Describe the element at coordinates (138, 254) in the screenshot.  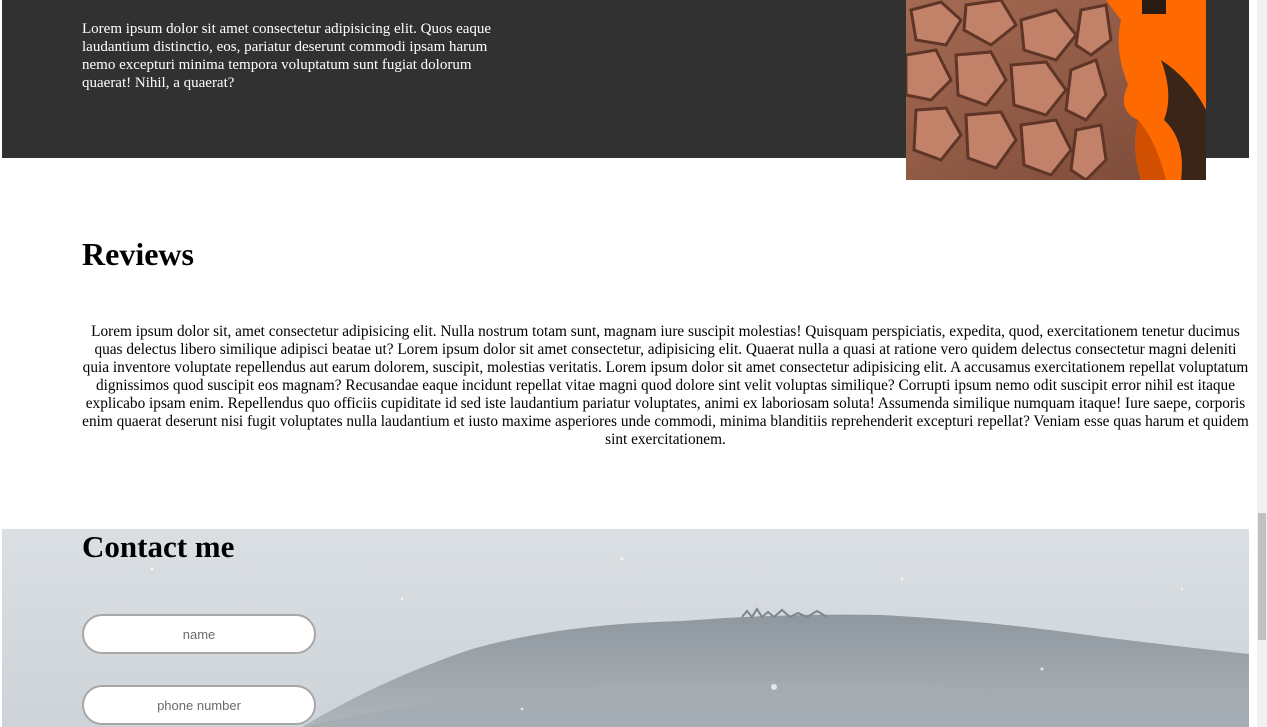
I see `reviews-title: Reviews` at that location.